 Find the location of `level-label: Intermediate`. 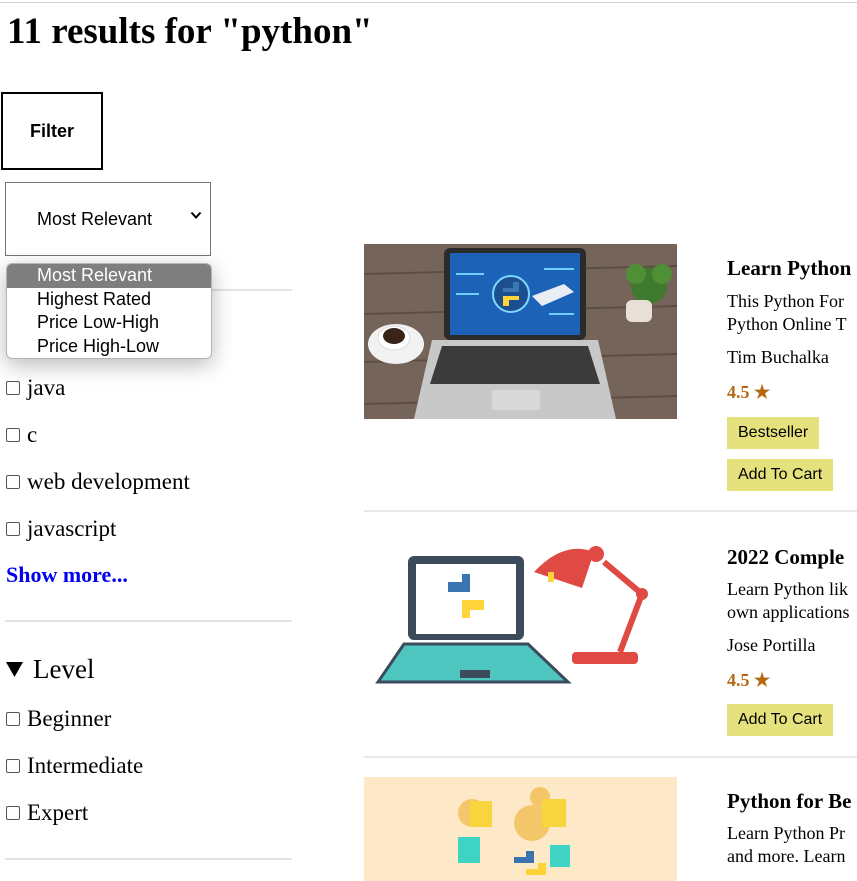

level-label: Intermediate is located at coordinates (85, 765).